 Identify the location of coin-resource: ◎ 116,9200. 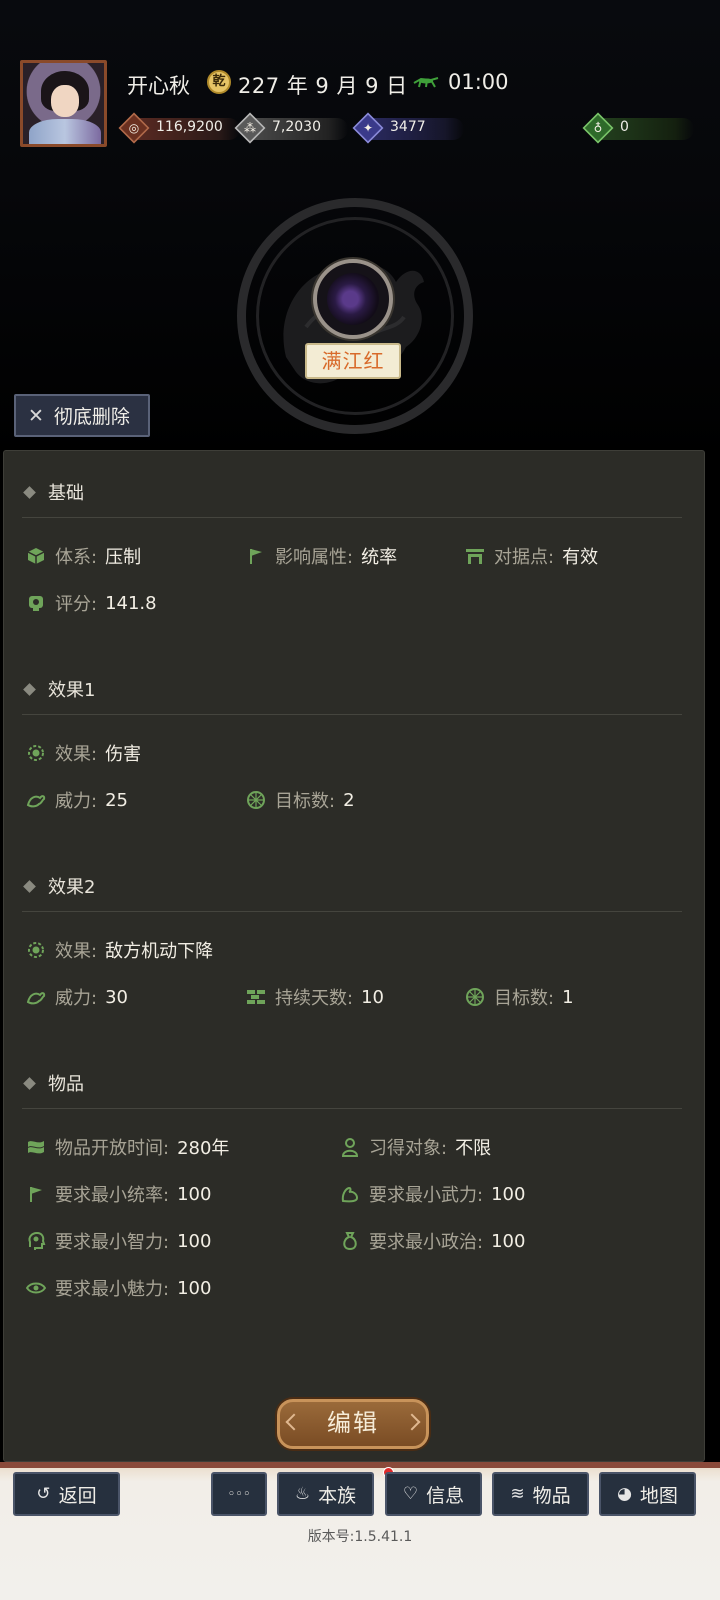
(179, 128).